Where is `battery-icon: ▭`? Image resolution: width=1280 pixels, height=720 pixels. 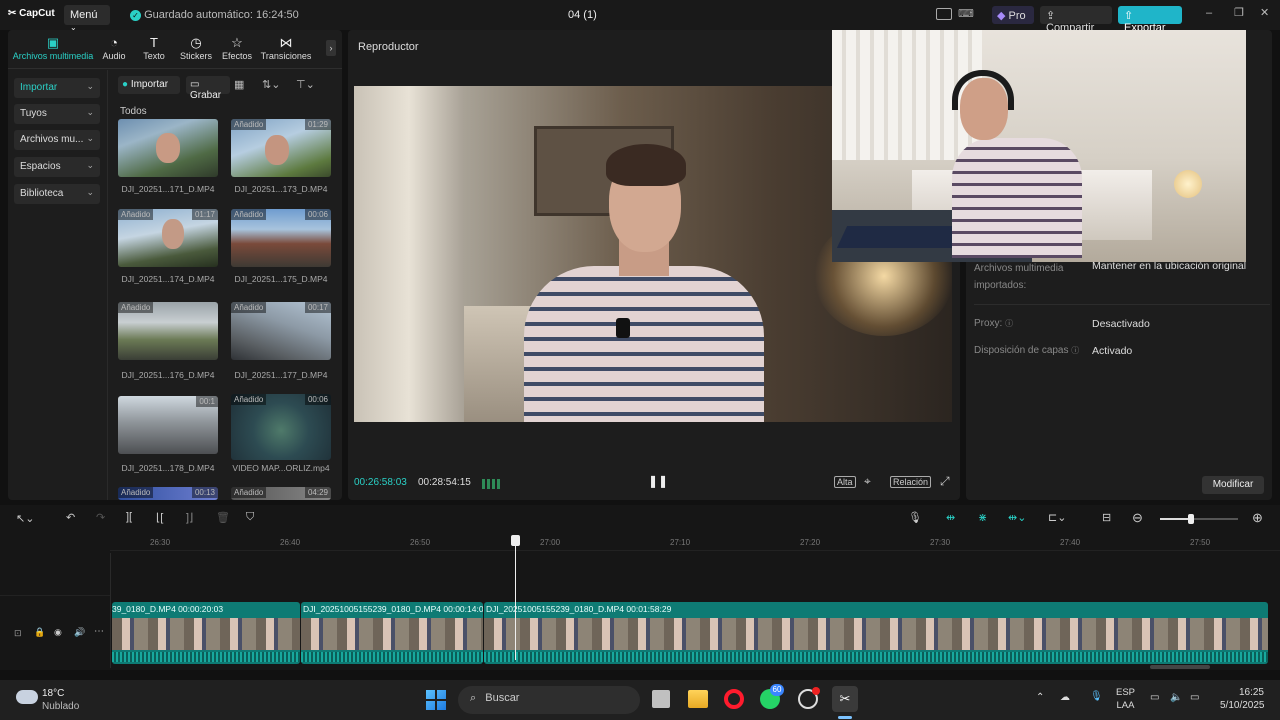 battery-icon: ▭ is located at coordinates (1194, 697).